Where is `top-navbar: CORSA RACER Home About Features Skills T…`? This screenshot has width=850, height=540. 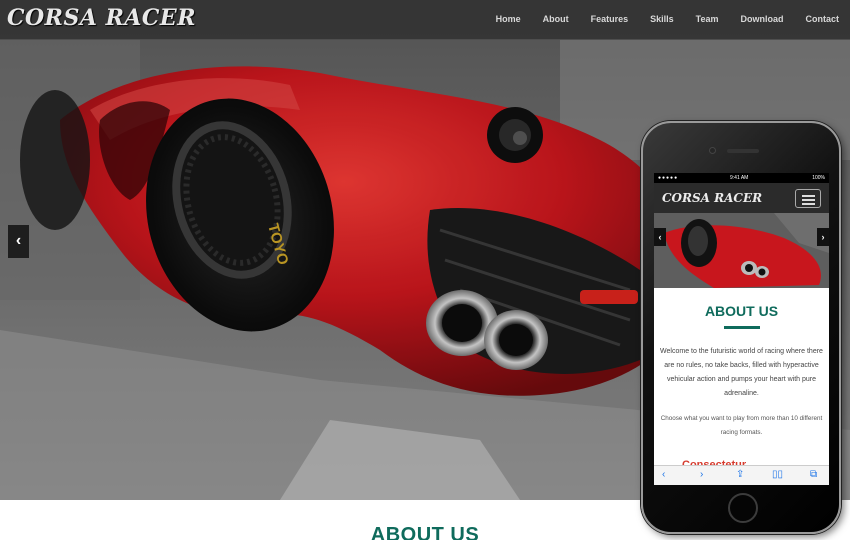 top-navbar: CORSA RACER Home About Features Skills T… is located at coordinates (425, 20).